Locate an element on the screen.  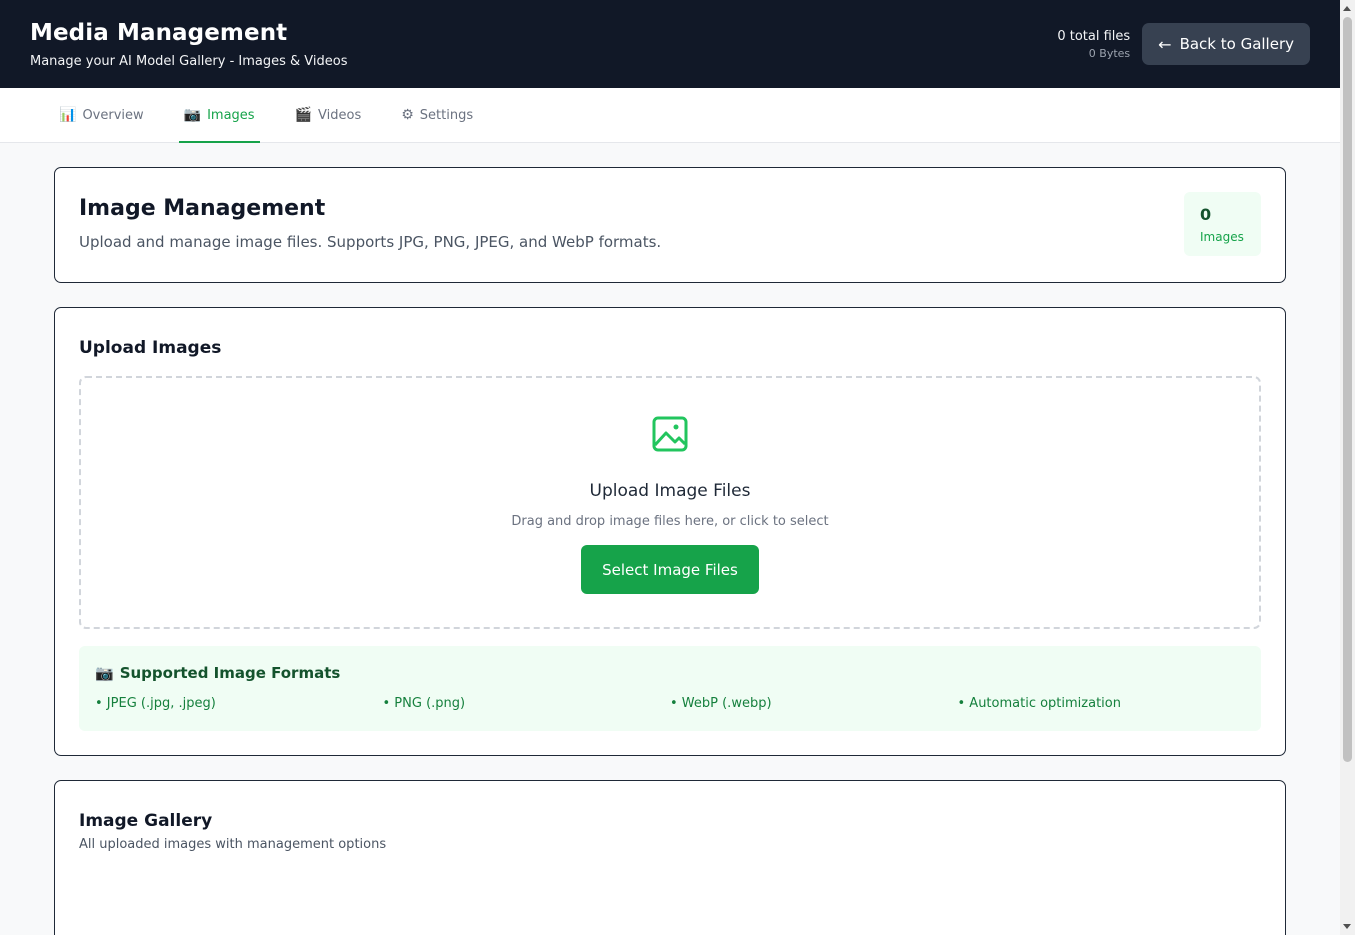
scroll-down-arrow-icon is located at coordinates (1347, 926).